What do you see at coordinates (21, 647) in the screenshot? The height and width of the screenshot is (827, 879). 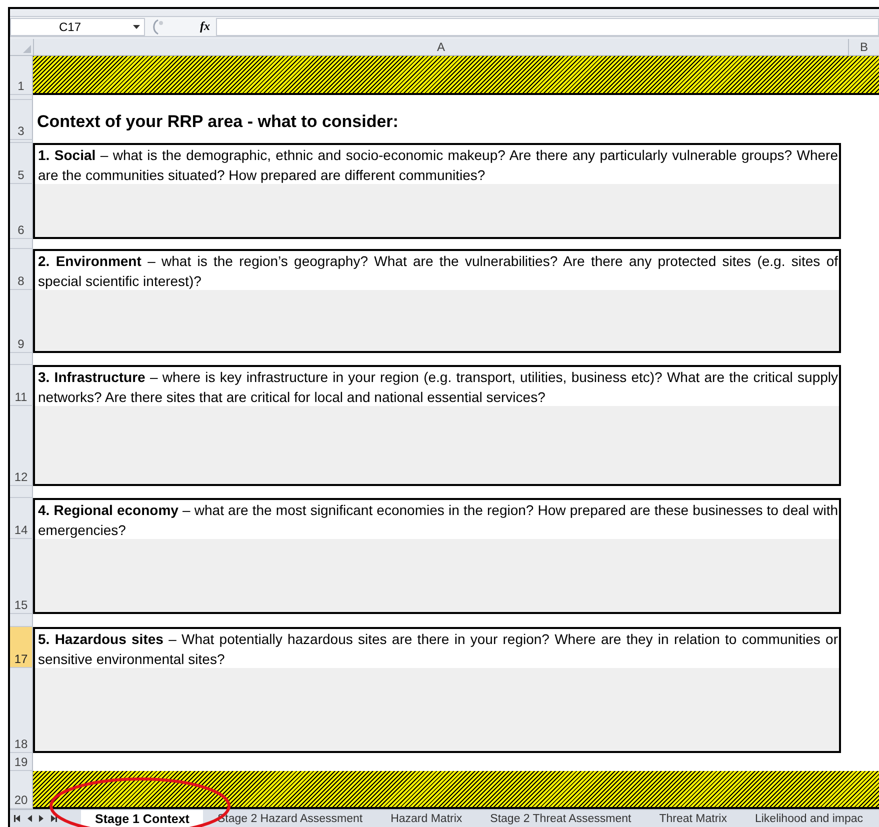 I see `row-header: 17` at bounding box center [21, 647].